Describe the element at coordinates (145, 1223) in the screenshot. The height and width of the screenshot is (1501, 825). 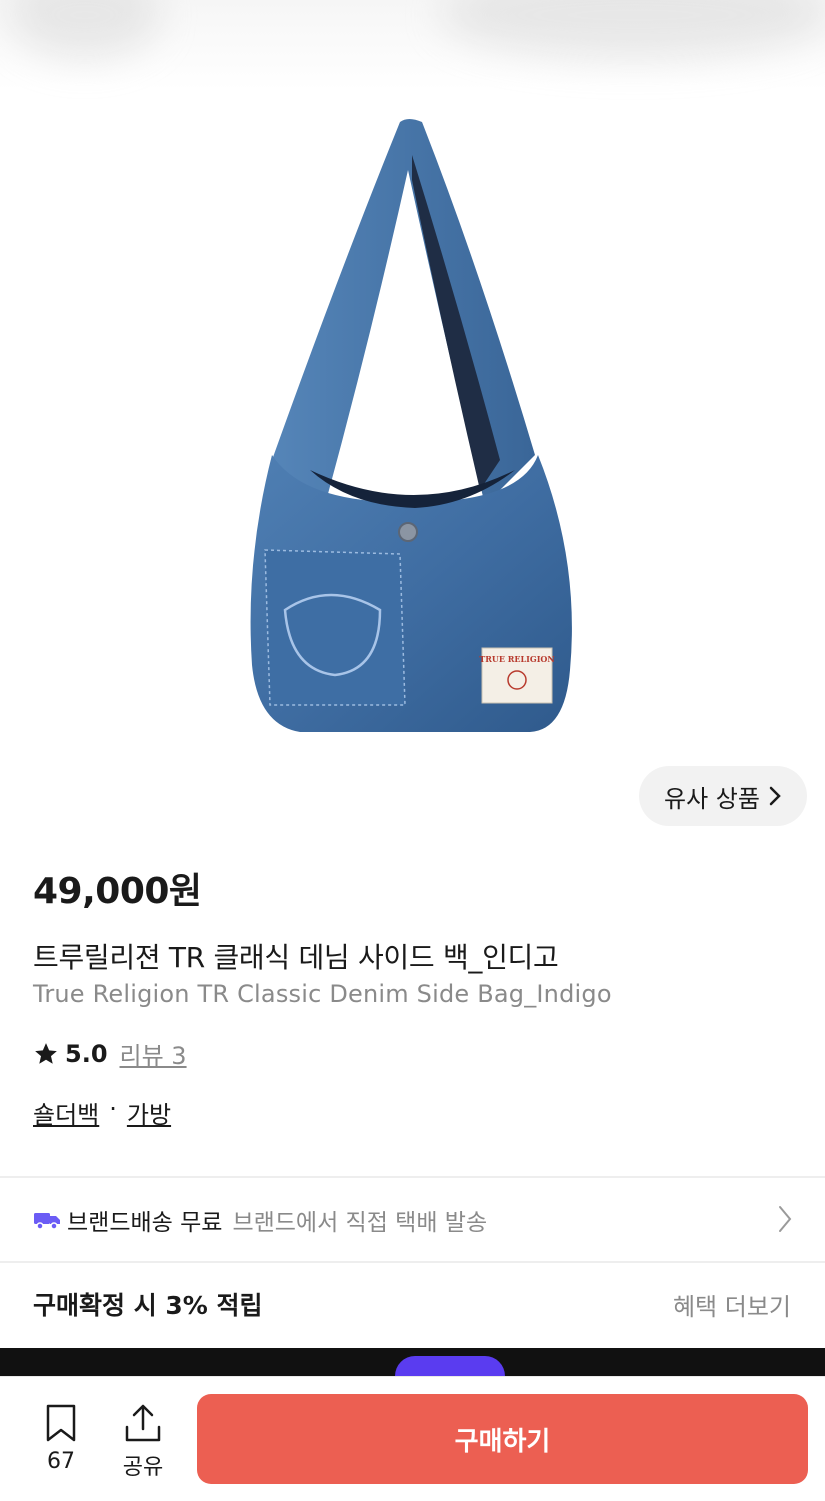
I see `delivery-title: 브랜드배송 무료` at that location.